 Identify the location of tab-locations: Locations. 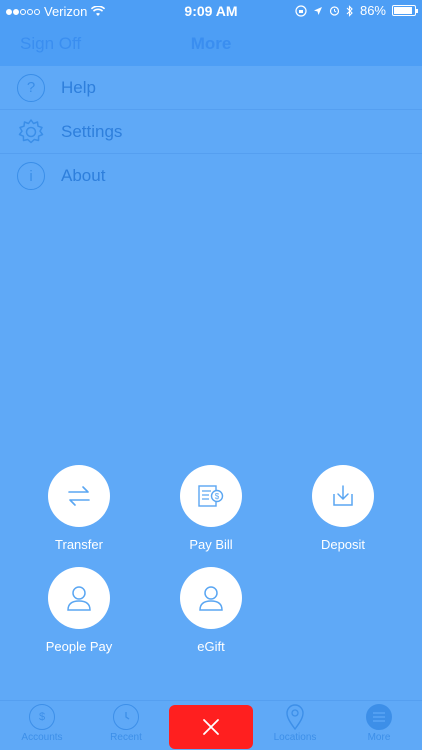
(295, 723).